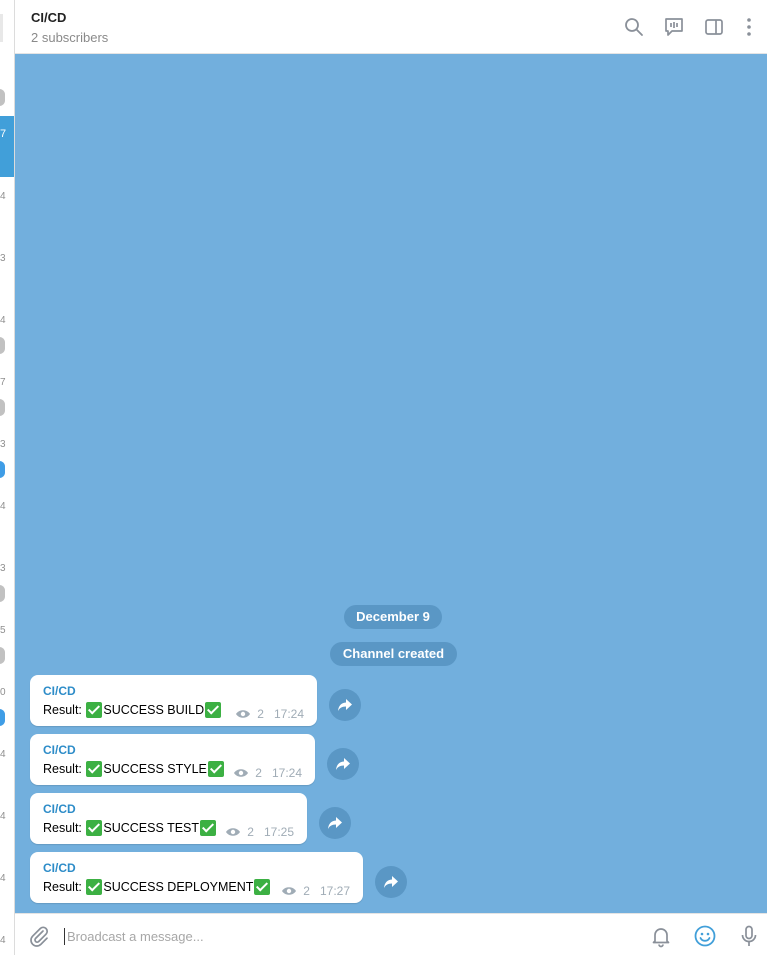  I want to click on message-text: Result: SUCCESS STYLE, so click(134, 769).